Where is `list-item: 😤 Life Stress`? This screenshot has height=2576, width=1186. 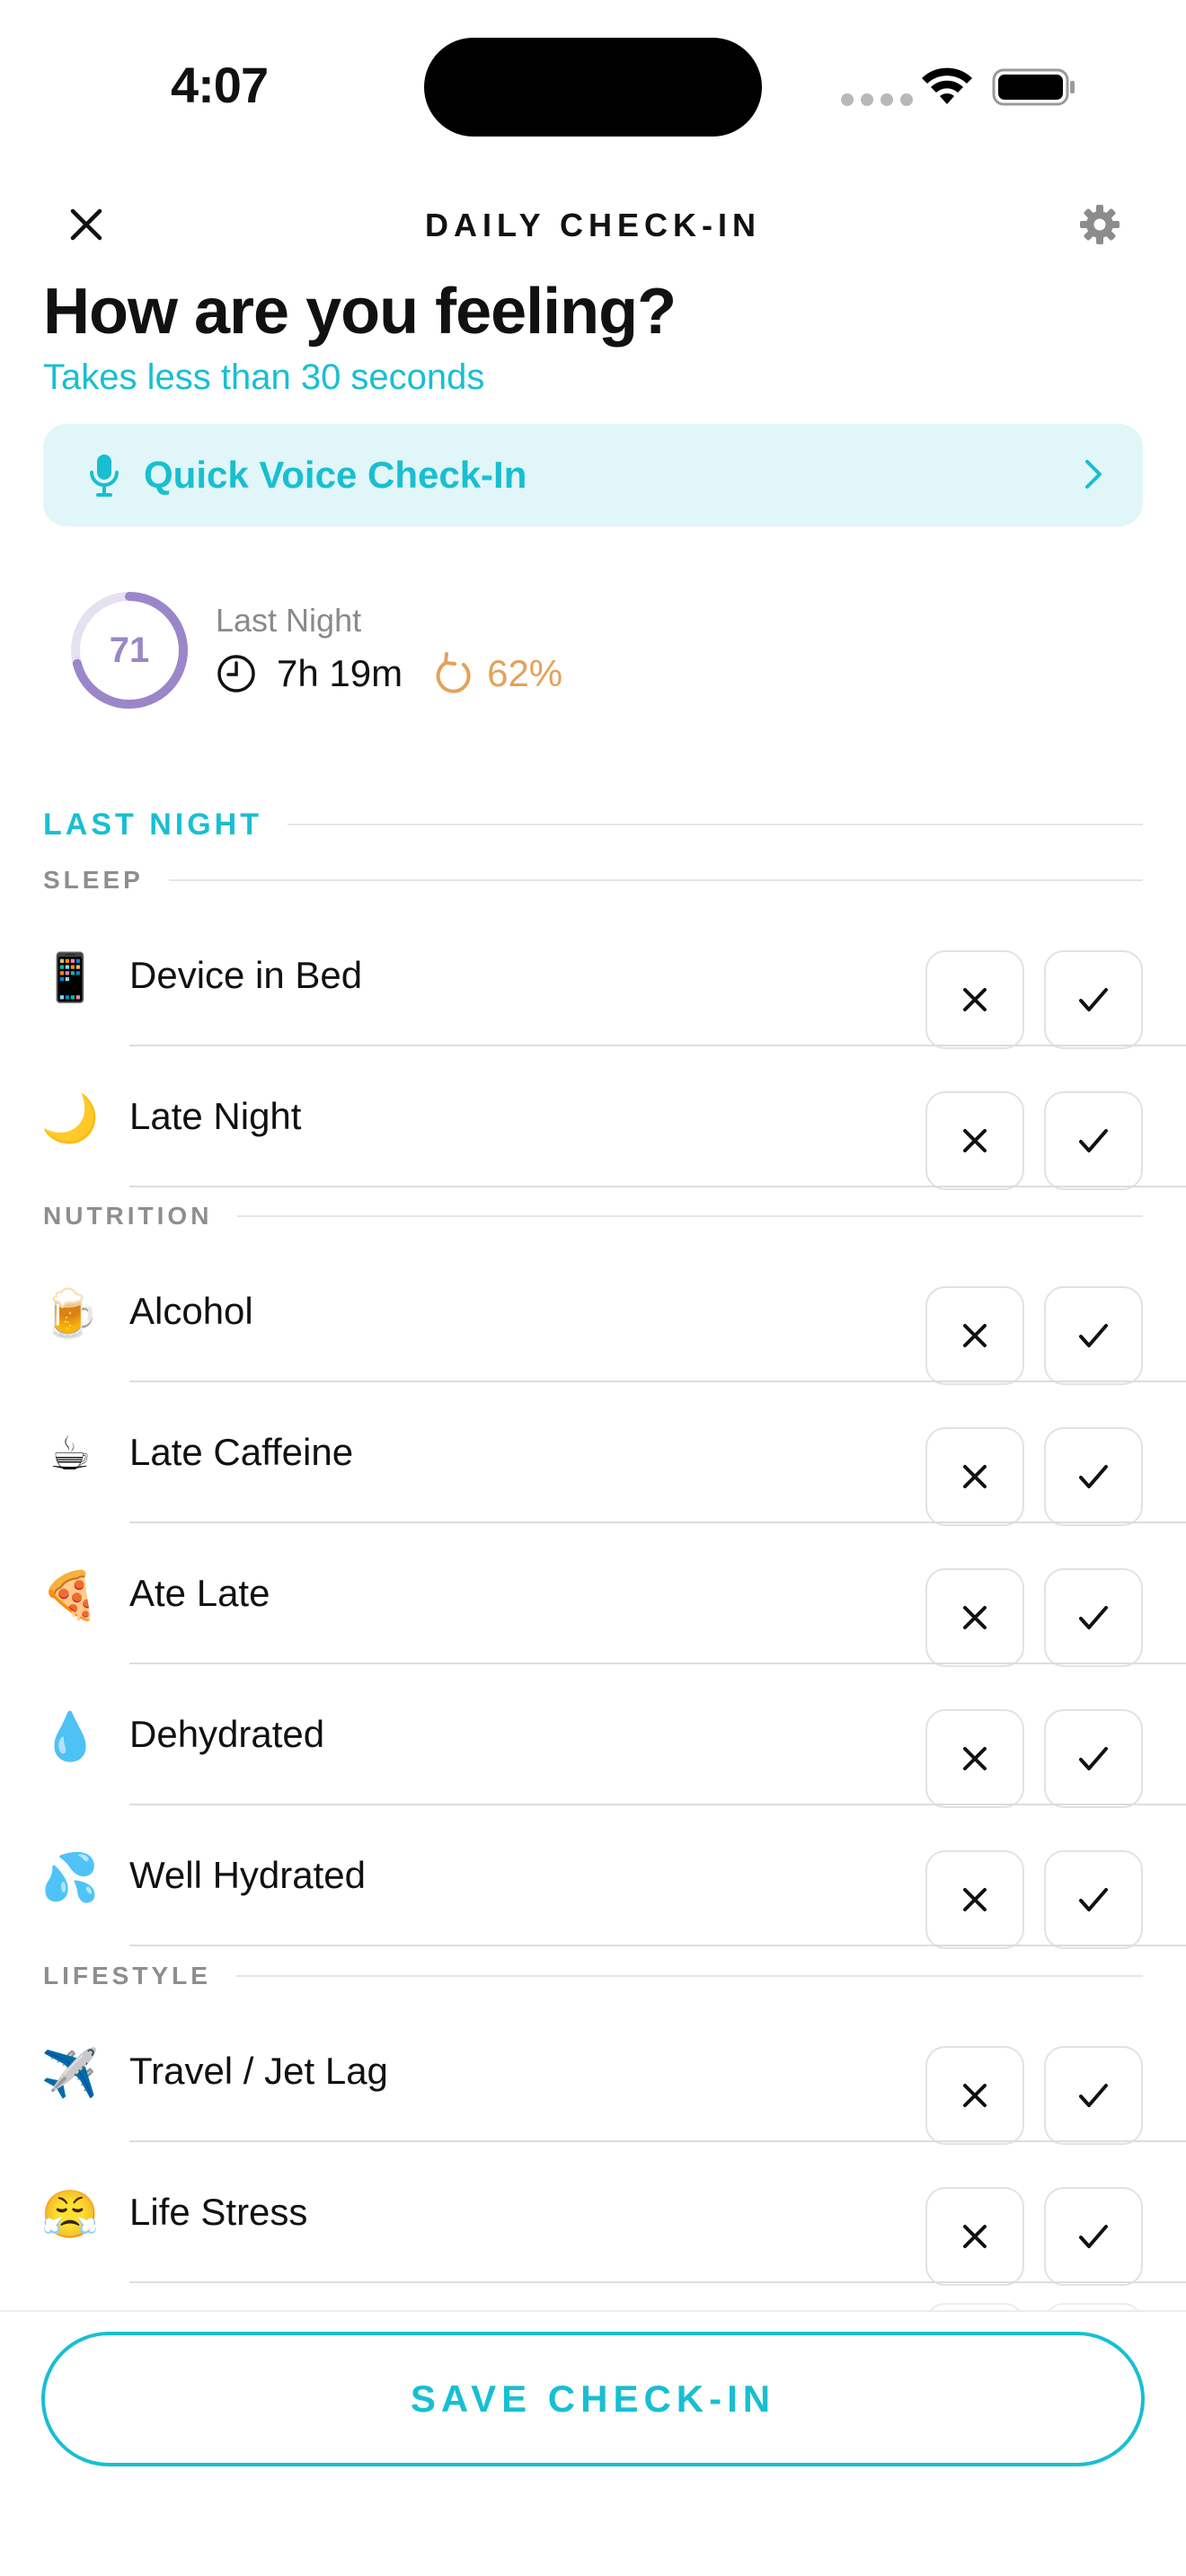
list-item: 😤 Life Stress is located at coordinates (593, 2214).